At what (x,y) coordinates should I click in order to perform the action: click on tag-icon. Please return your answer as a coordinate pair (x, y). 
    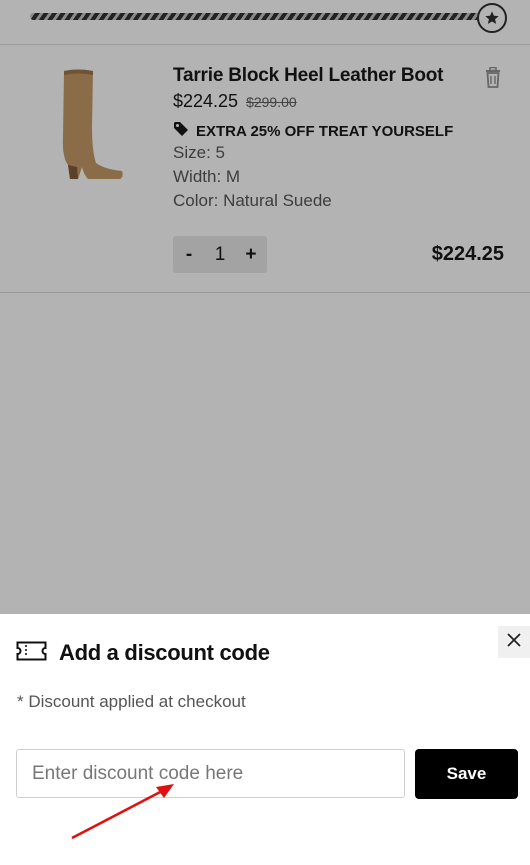
    Looking at the image, I should click on (181, 131).